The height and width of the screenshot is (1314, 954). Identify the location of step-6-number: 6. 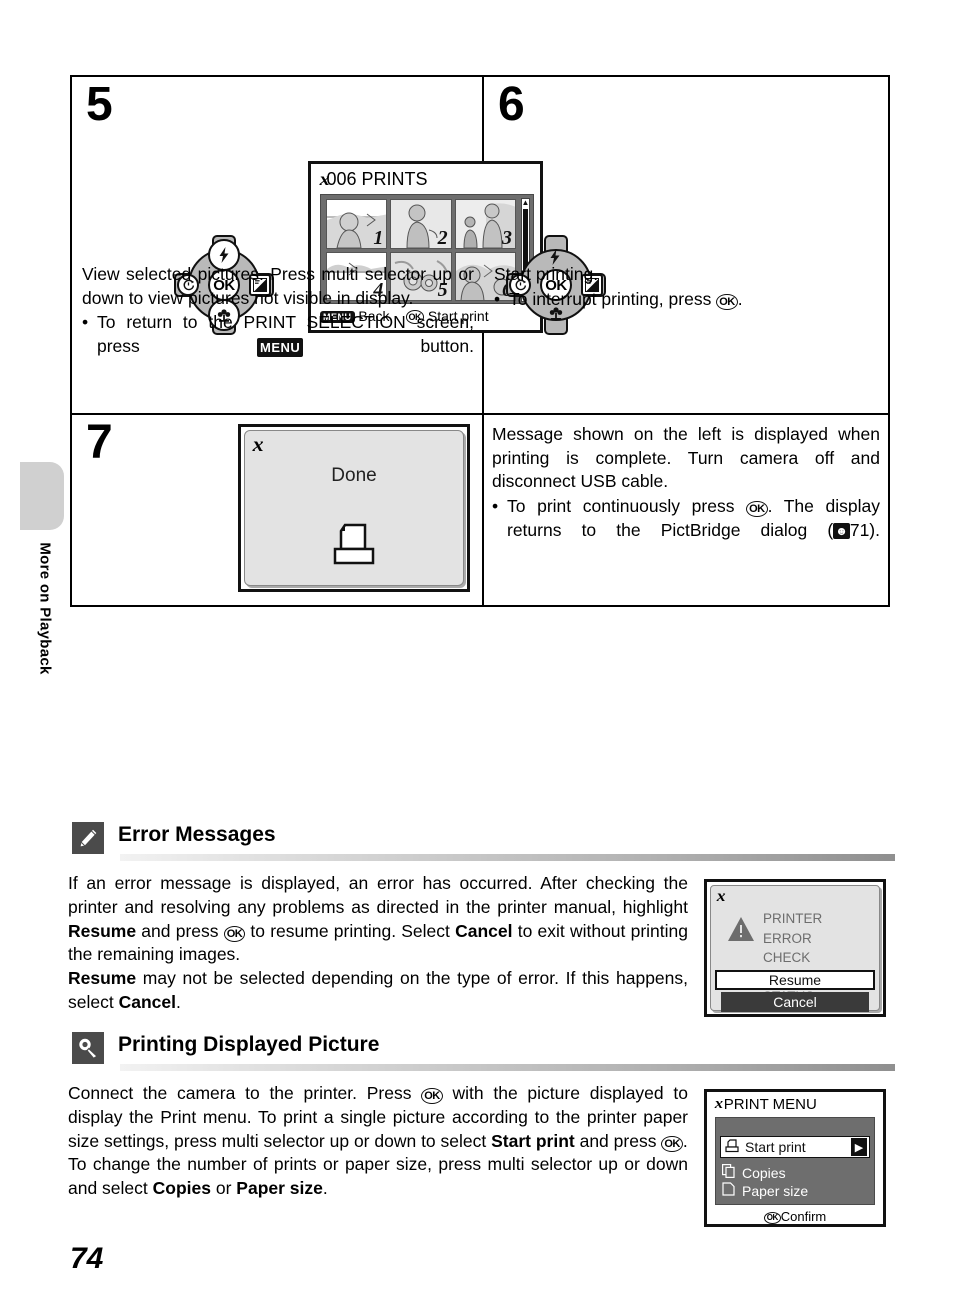
(511, 104).